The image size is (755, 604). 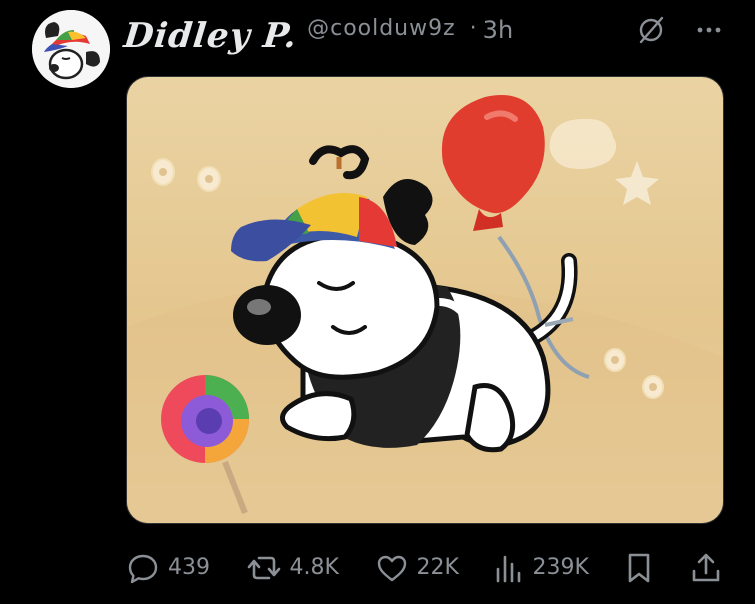 What do you see at coordinates (314, 567) in the screenshot?
I see `repost-count: 4.8K` at bounding box center [314, 567].